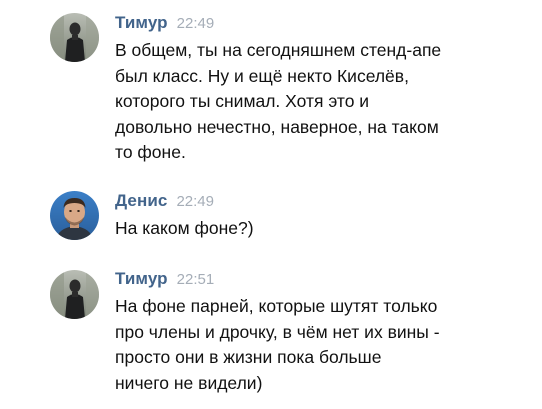  I want to click on message-header: Тимур 22:49, so click(164, 23).